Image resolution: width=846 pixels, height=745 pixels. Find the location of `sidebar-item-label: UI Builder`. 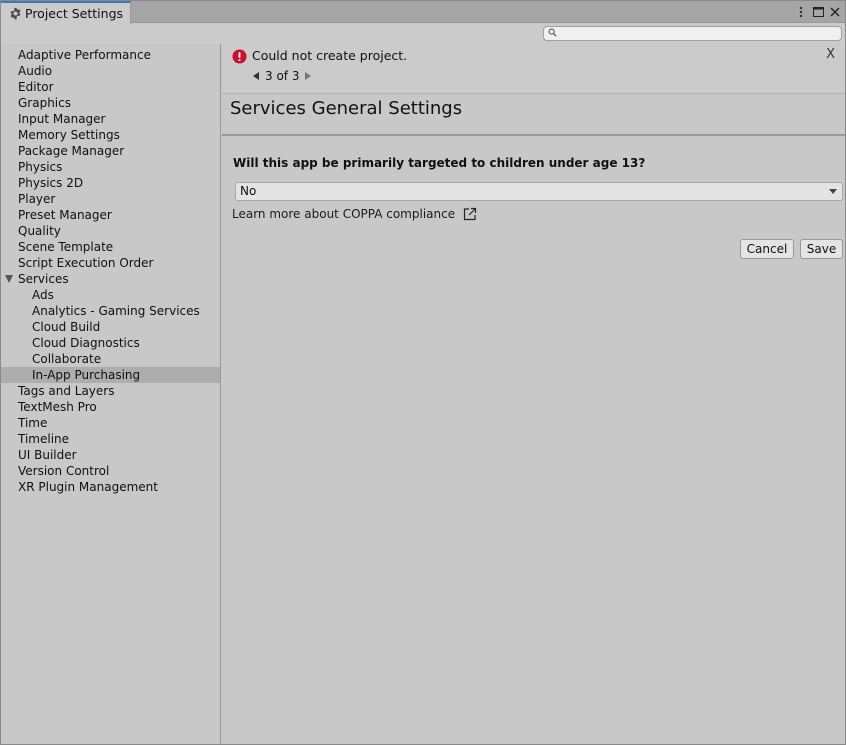

sidebar-item-label: UI Builder is located at coordinates (47, 455).